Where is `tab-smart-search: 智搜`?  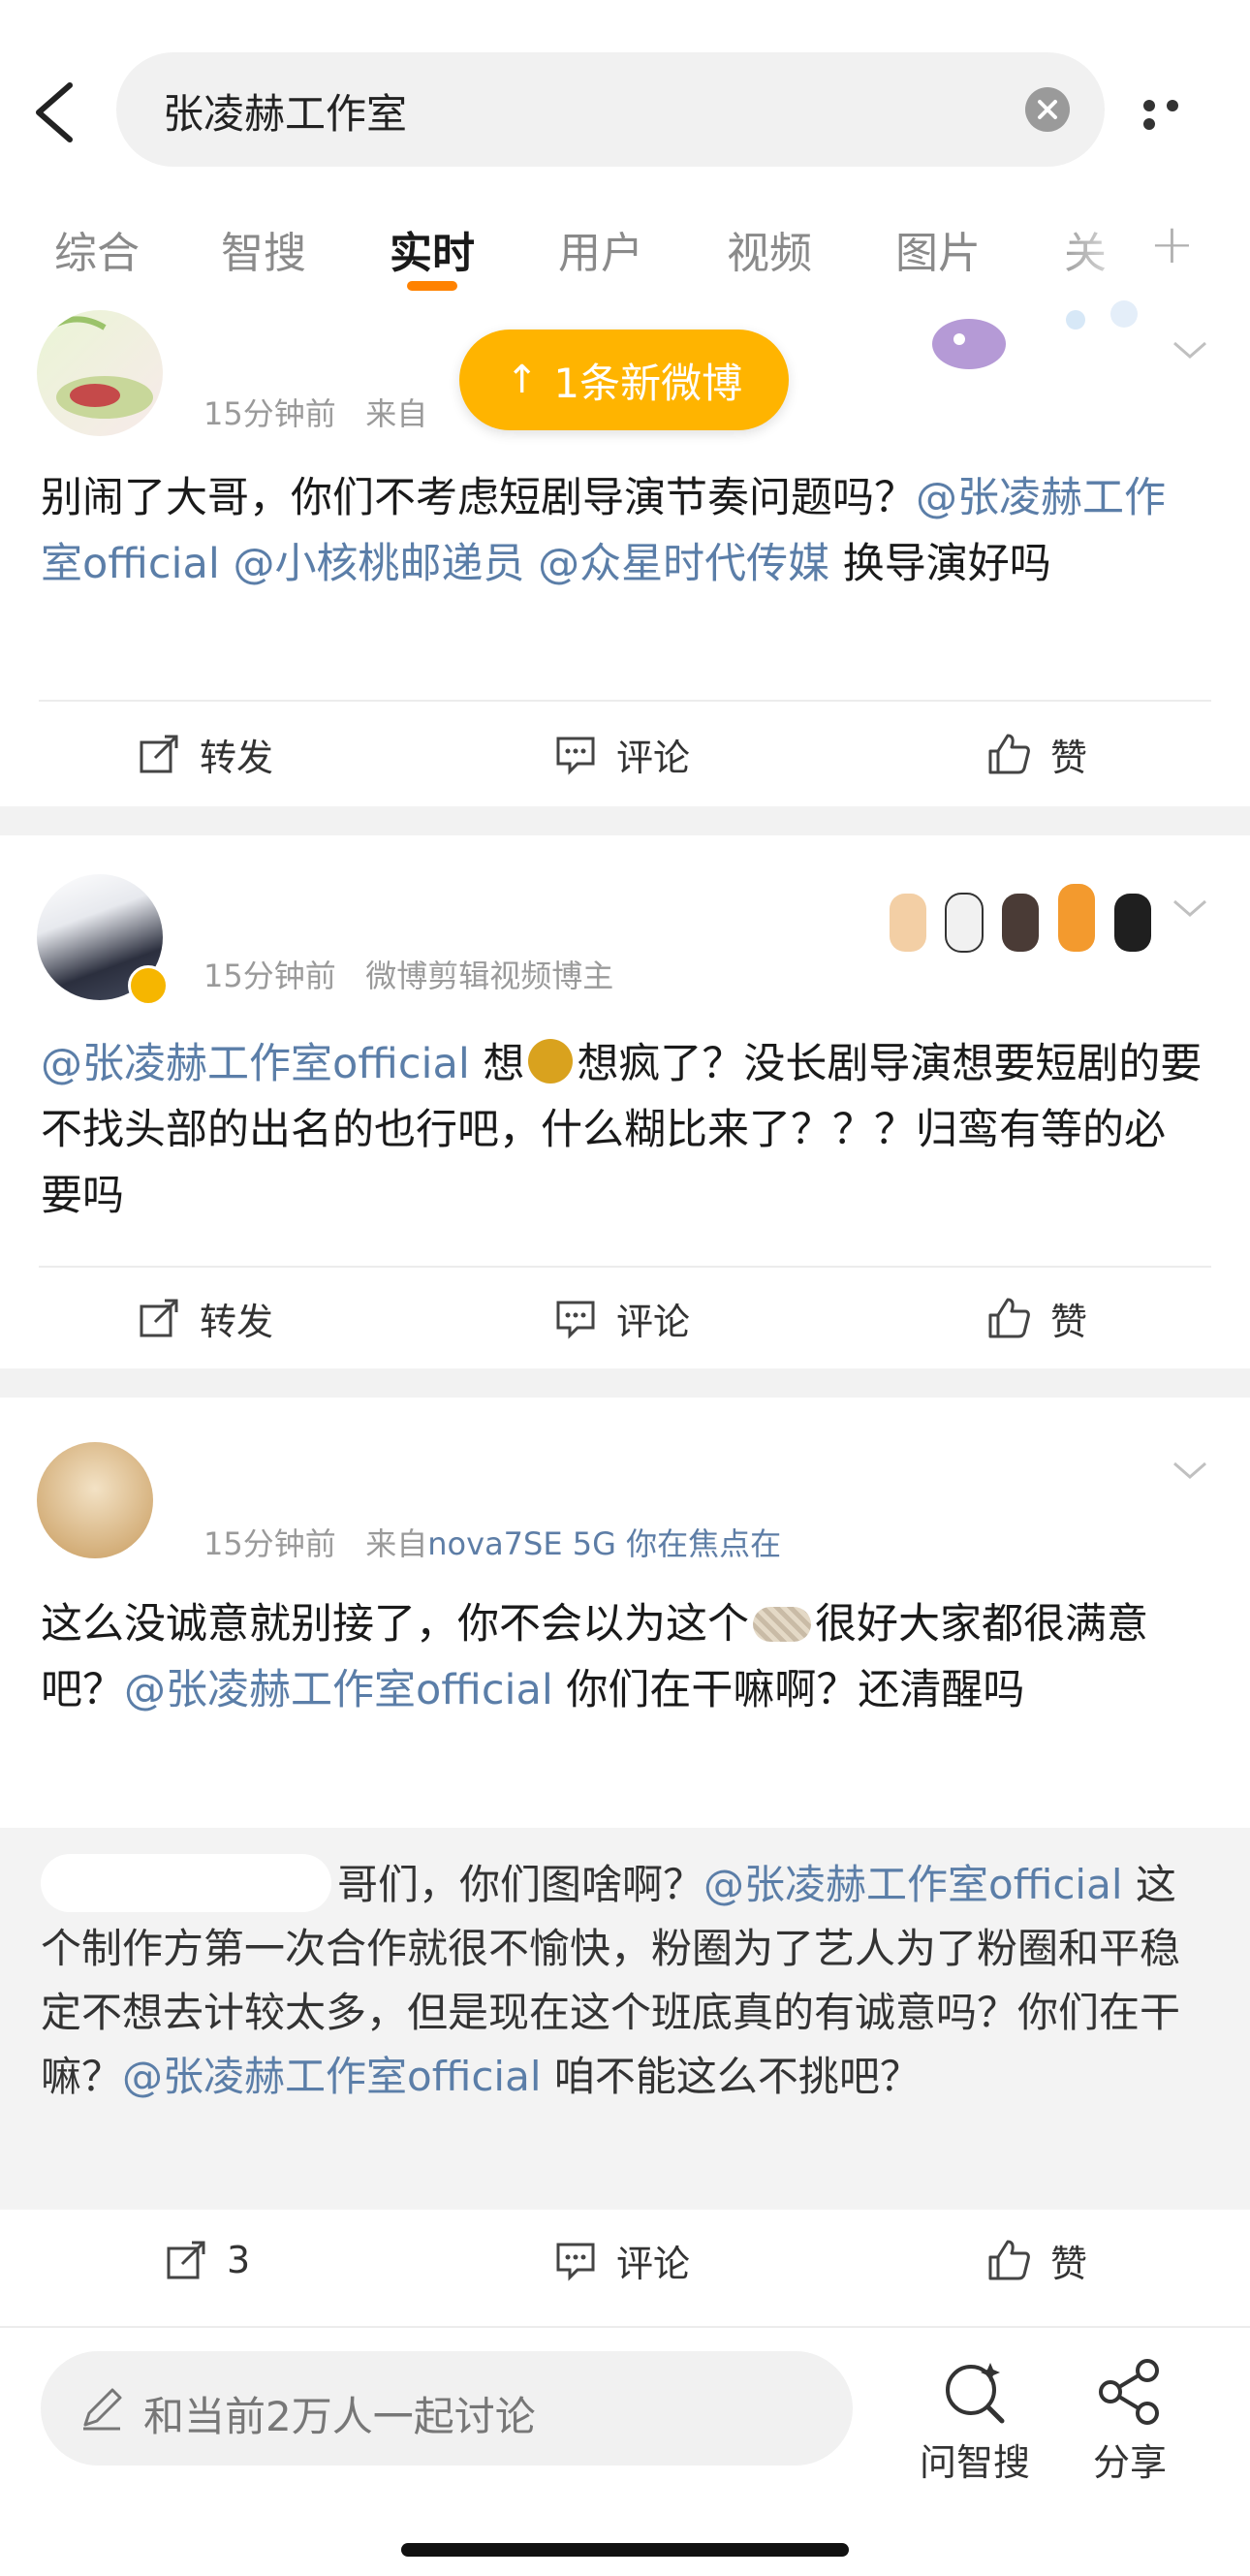
tab-smart-search: 智搜 is located at coordinates (263, 249).